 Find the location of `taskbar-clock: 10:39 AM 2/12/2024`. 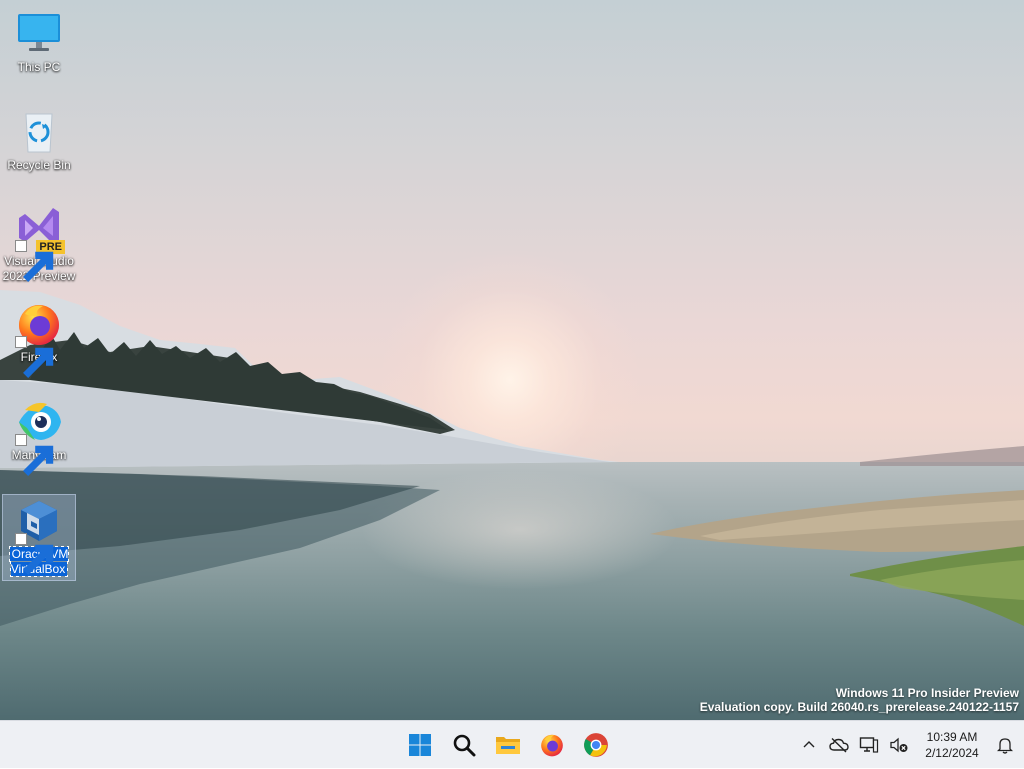

taskbar-clock: 10:39 AM 2/12/2024 is located at coordinates (952, 745).